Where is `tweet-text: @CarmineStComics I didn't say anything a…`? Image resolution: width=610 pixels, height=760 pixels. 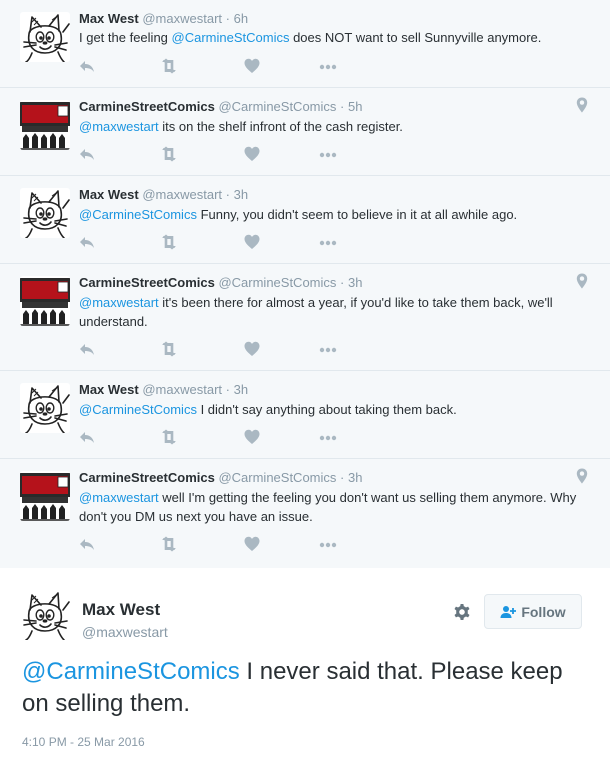 tweet-text: @CarmineStComics I didn't say anything a… is located at coordinates (329, 409).